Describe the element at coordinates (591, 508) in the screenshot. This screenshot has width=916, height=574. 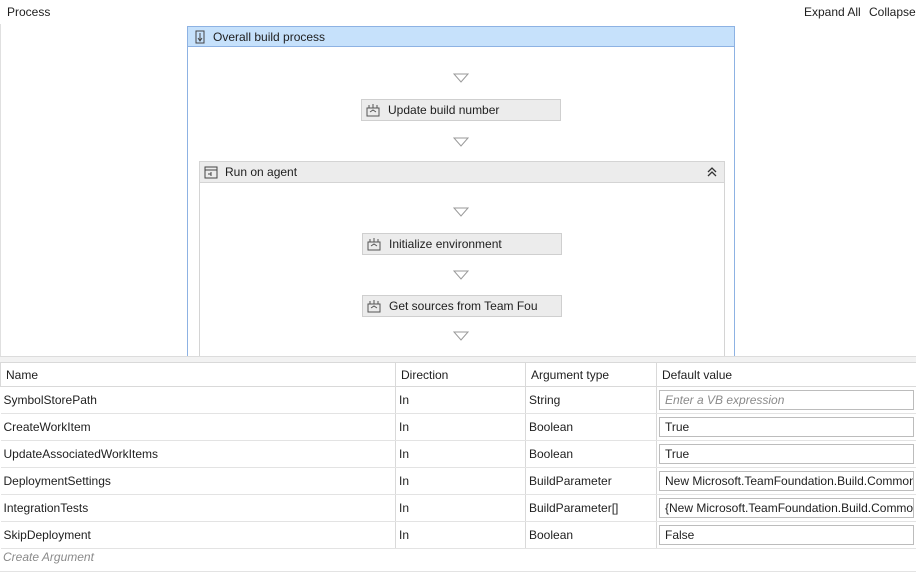
I see `argument-type: BuildParameter[]` at that location.